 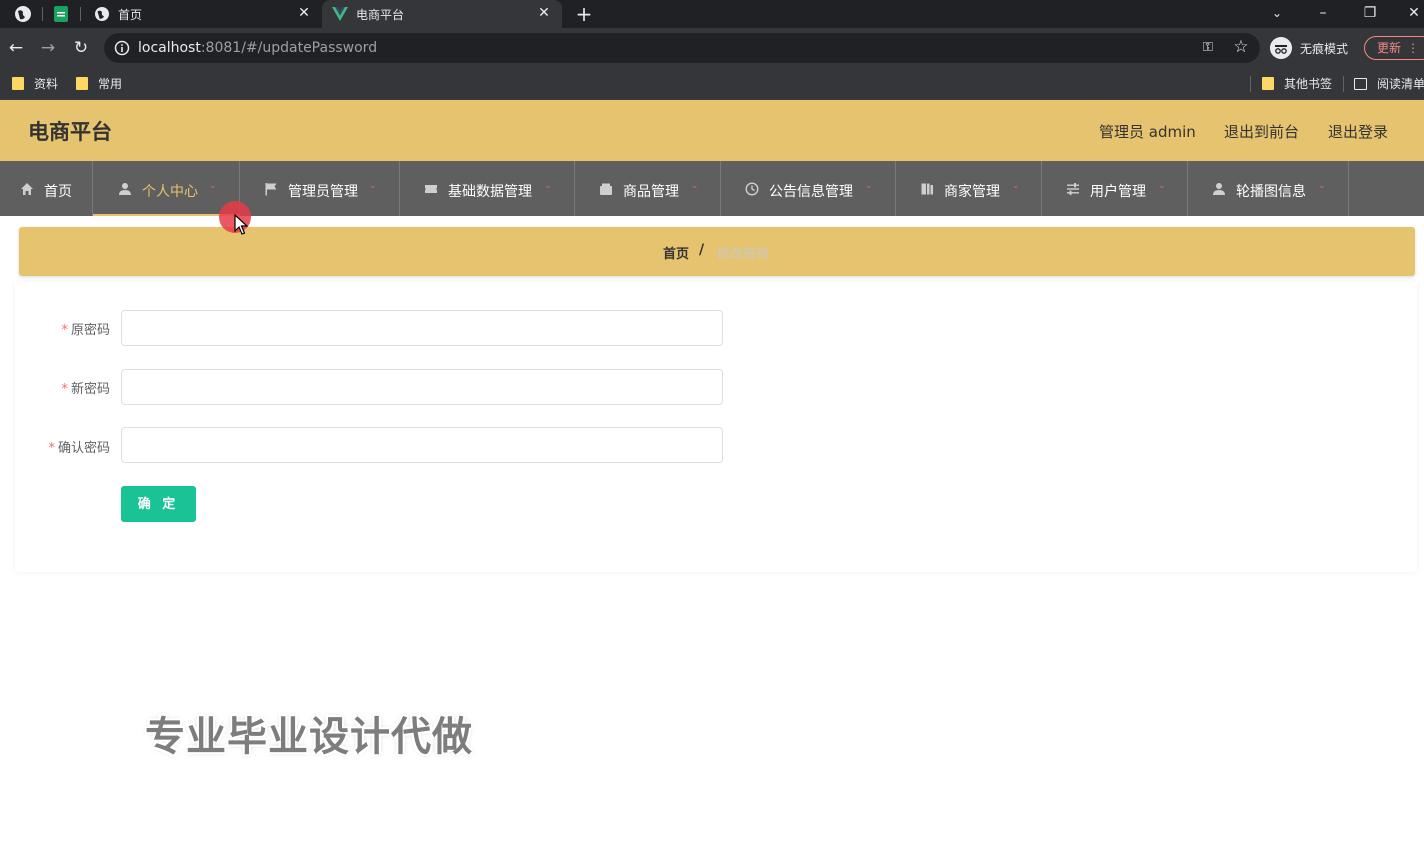 I want to click on vue-logo-icon, so click(x=340, y=14).